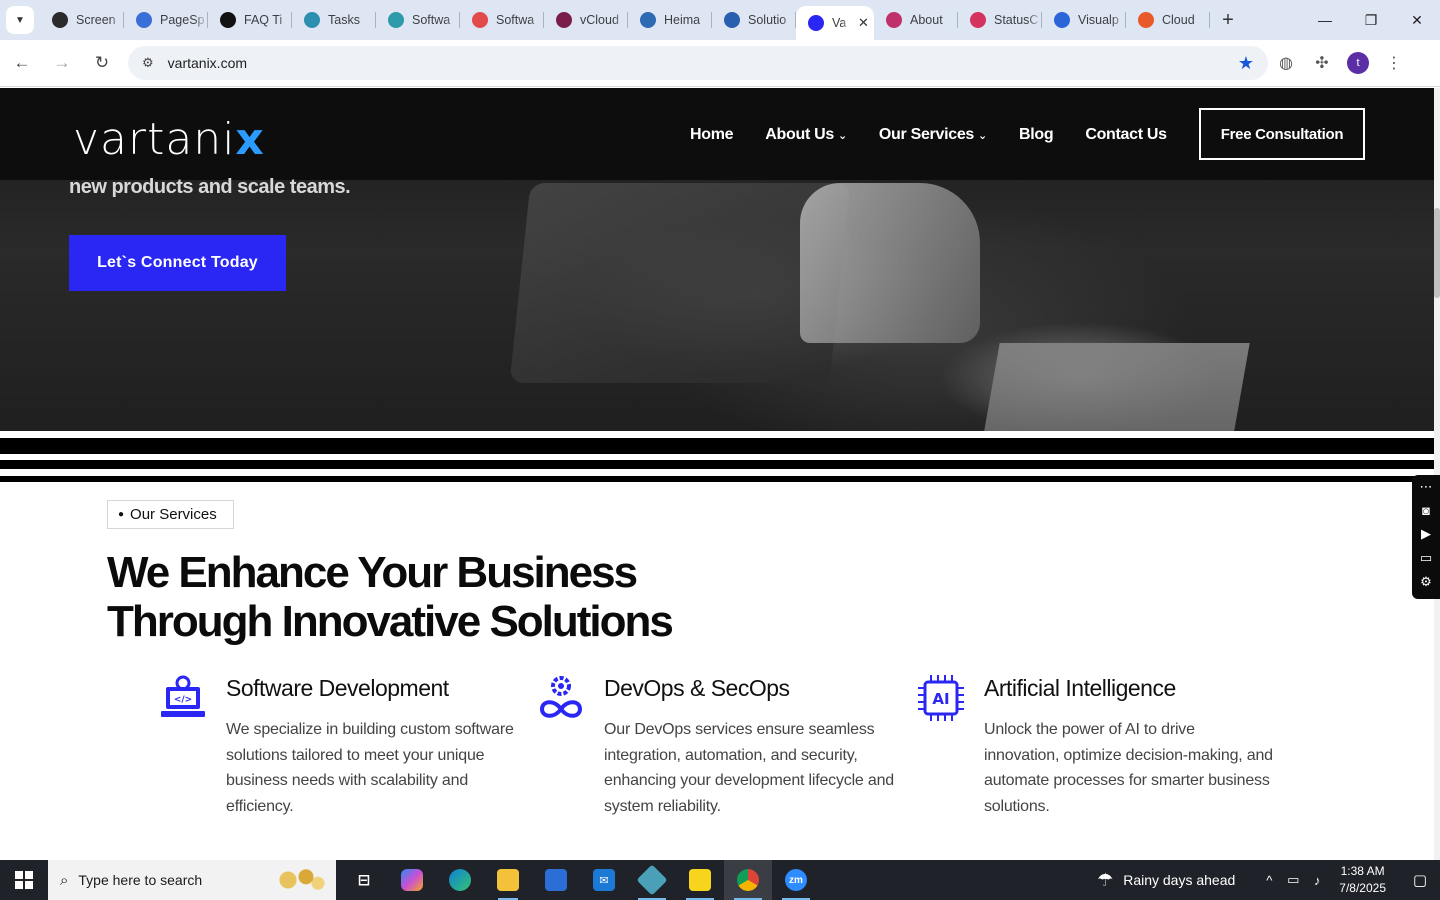 Image resolution: width=1440 pixels, height=900 pixels. I want to click on hero-sleeve-shape, so click(890, 263).